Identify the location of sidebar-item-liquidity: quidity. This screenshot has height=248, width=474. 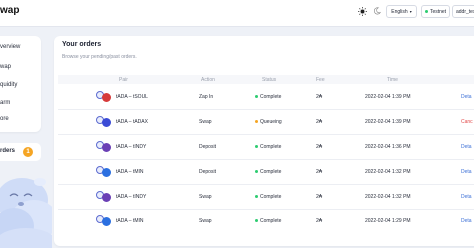
(8, 85).